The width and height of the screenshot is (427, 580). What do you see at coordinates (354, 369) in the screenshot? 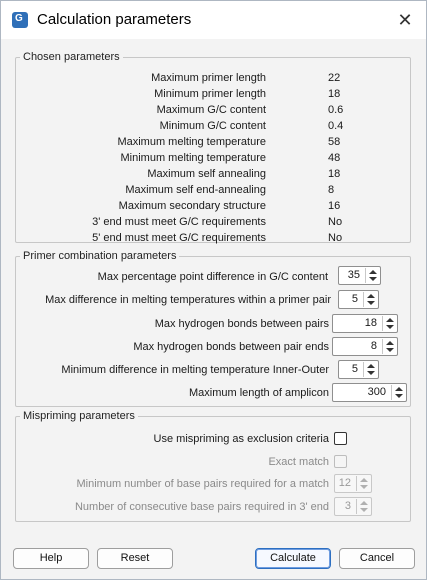
I see `inner-outer-value: 5` at bounding box center [354, 369].